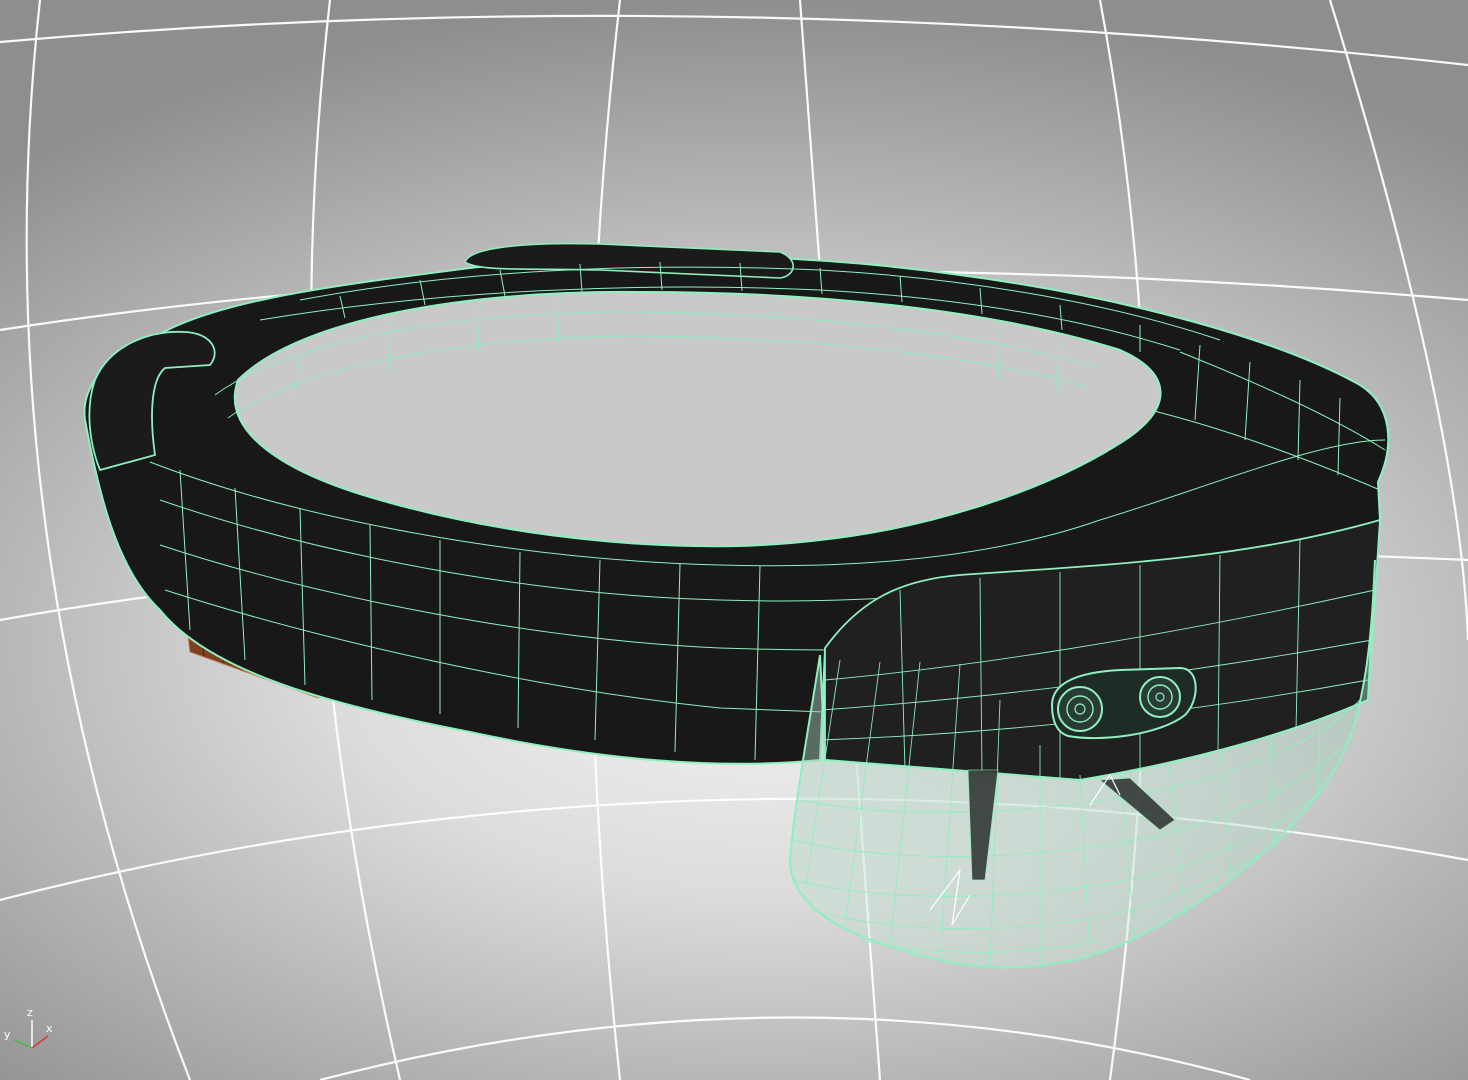  I want to click on gizmo-y-label: y, so click(7, 1034).